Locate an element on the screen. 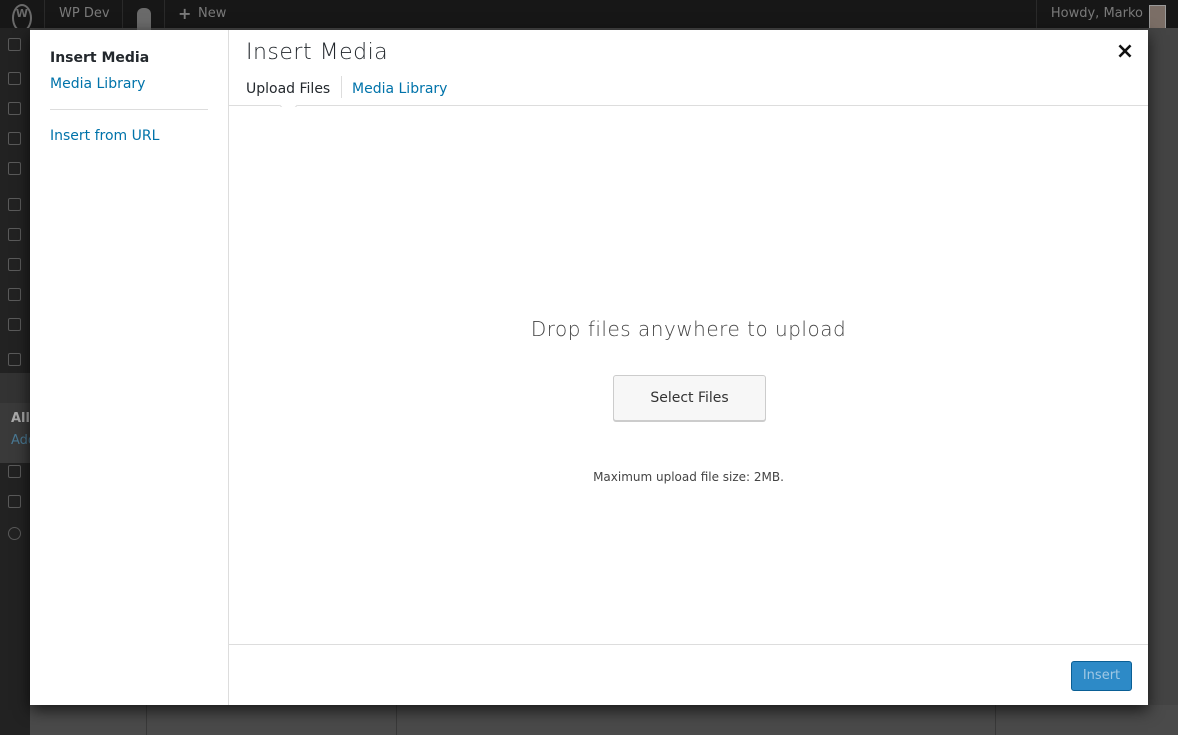 Image resolution: width=1178 pixels, height=735 pixels. site-name-link: WP Dev is located at coordinates (84, 14).